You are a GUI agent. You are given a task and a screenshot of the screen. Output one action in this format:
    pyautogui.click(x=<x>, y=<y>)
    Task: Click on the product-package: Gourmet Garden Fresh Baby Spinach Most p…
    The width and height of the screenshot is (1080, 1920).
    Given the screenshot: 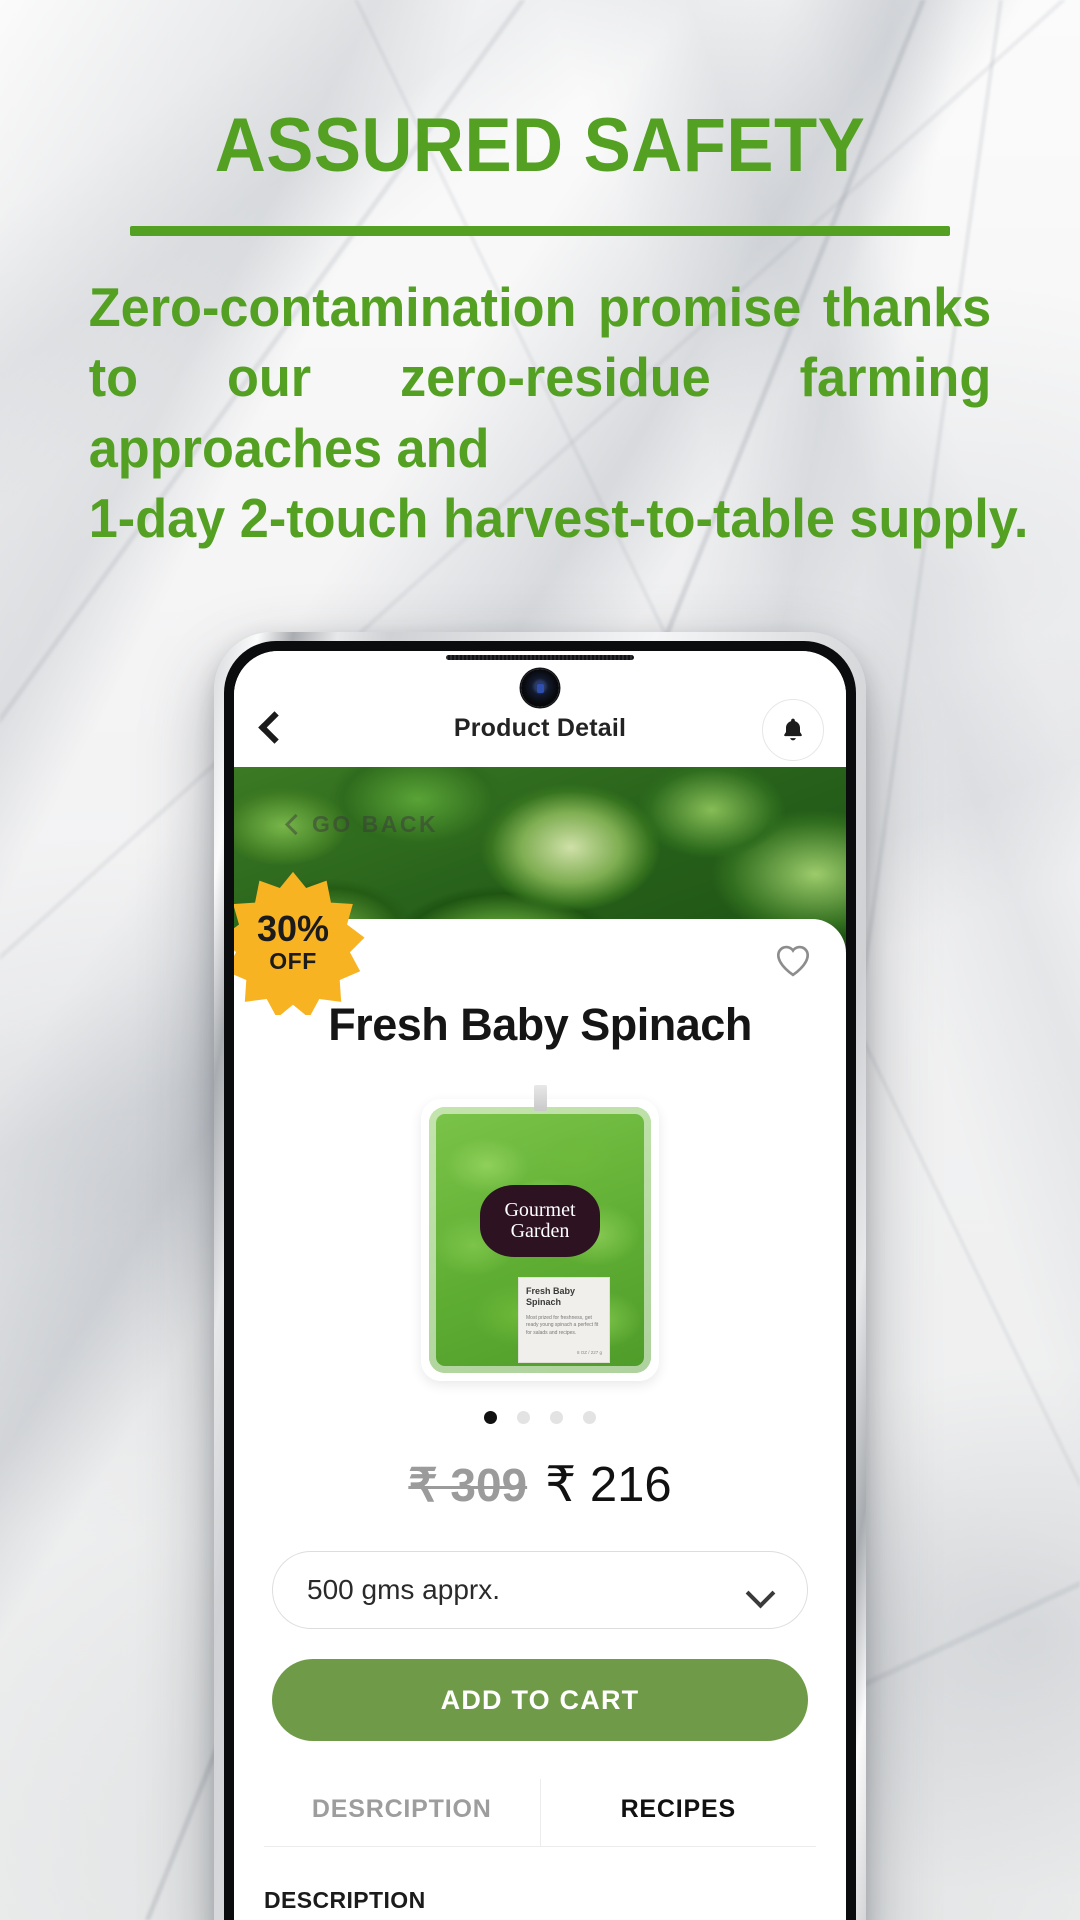 What is the action you would take?
    pyautogui.click(x=540, y=1233)
    